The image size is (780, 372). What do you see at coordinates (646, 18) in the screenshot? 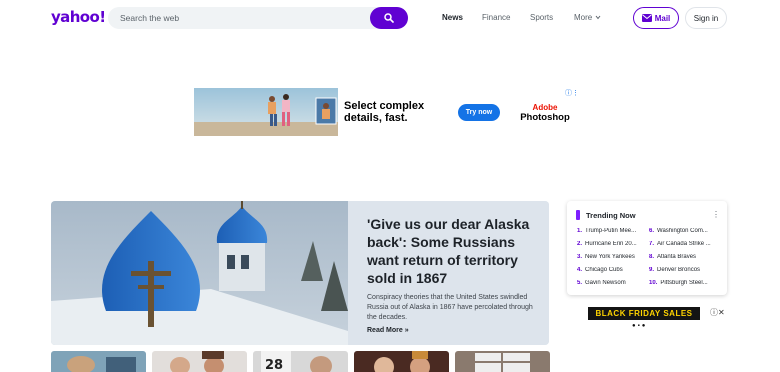
I see `envelope-icon` at bounding box center [646, 18].